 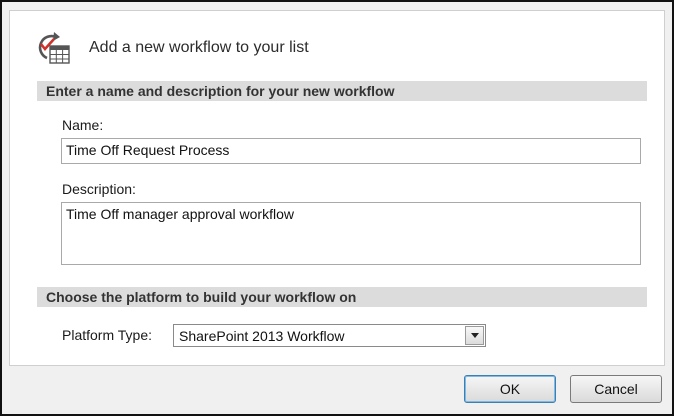 What do you see at coordinates (99, 189) in the screenshot?
I see `description-label: Description:` at bounding box center [99, 189].